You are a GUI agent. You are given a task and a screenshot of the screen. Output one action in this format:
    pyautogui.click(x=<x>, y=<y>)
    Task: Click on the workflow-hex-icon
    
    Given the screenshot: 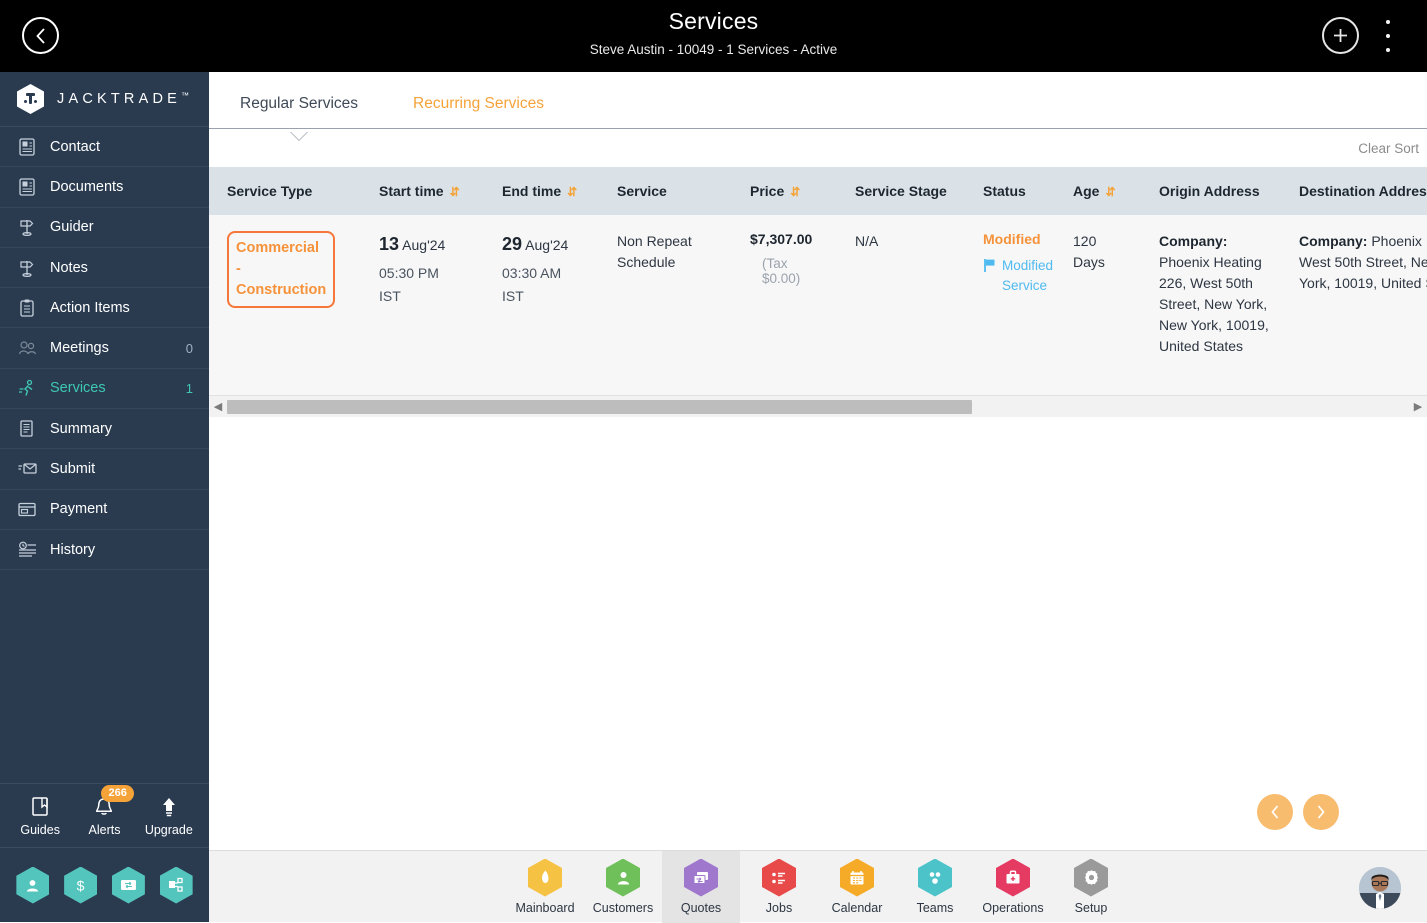 What is the action you would take?
    pyautogui.click(x=176, y=885)
    